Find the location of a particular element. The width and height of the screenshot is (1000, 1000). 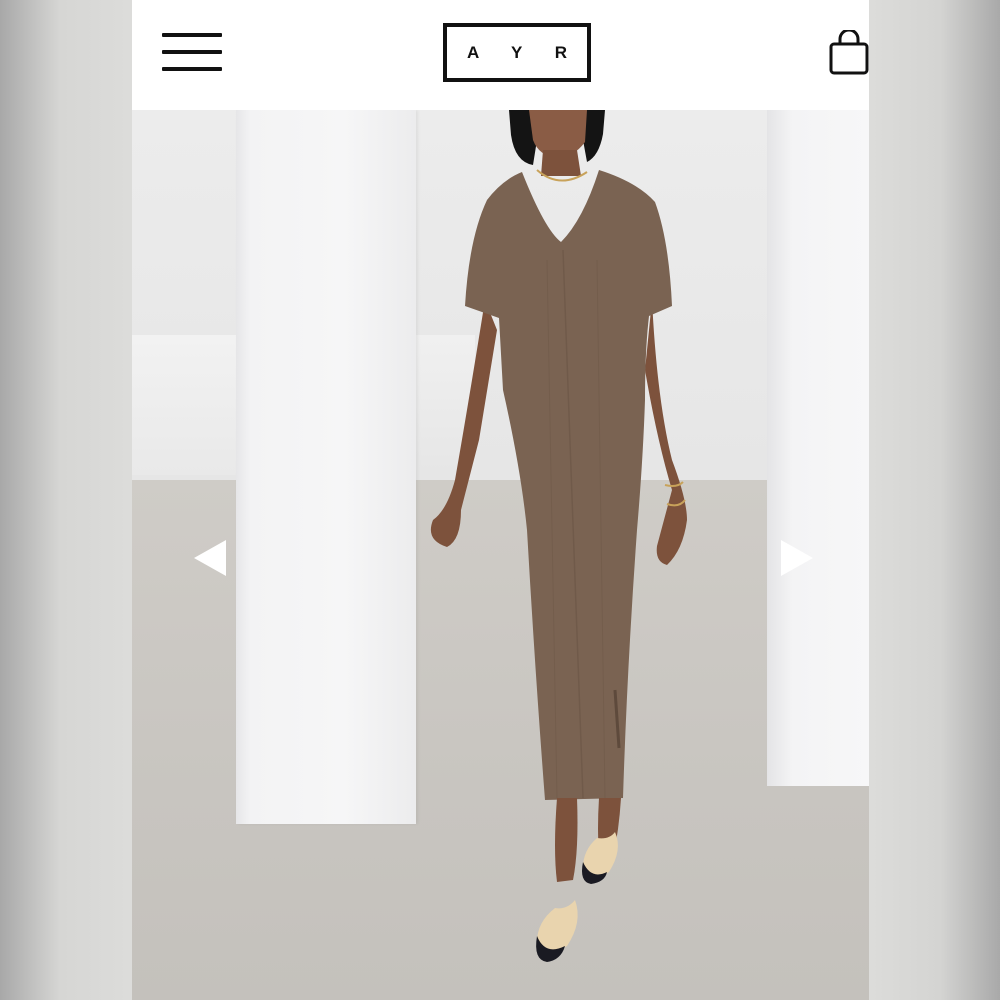

brand-logo: A Y R is located at coordinates (517, 52).